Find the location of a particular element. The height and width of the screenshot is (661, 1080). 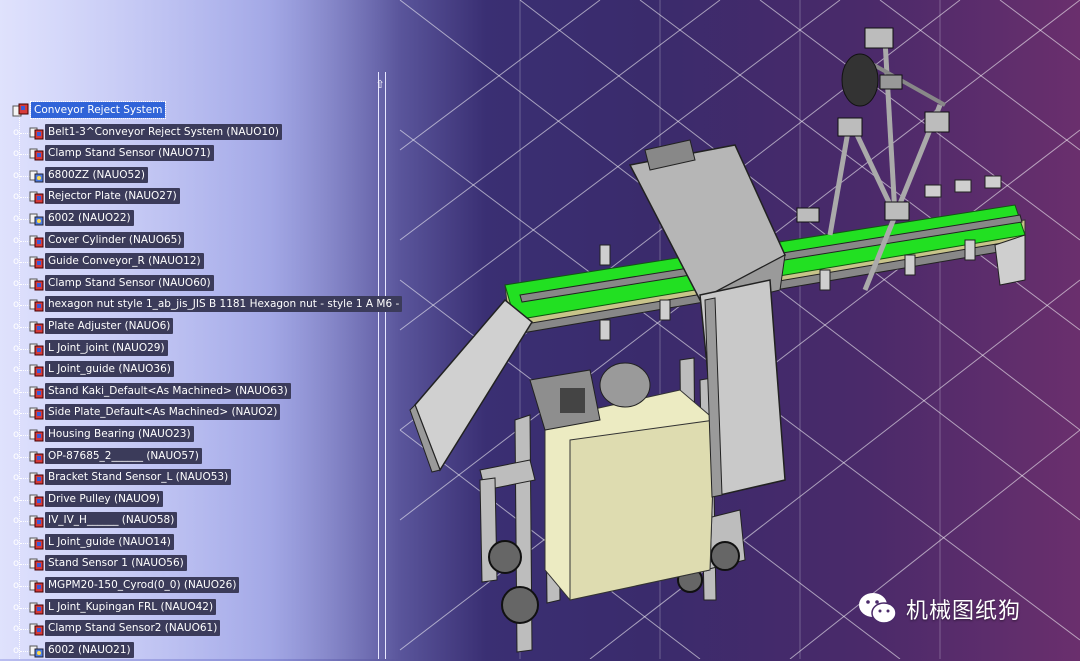

tree-node-label: Guide Conveyor_R (NAUO12) is located at coordinates (124, 261).